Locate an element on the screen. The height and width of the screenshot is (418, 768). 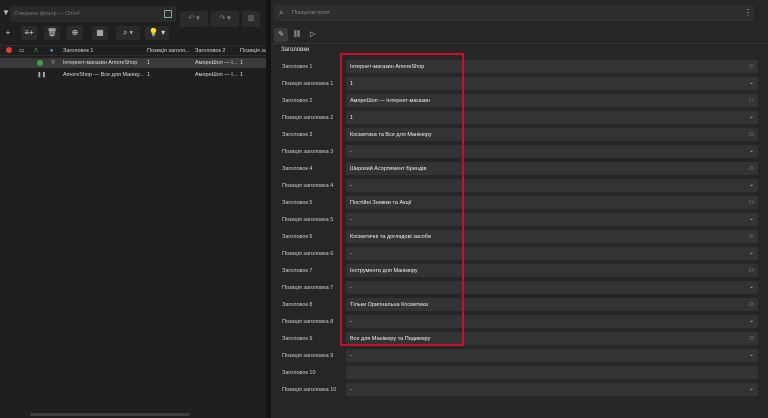
filter-input: Створити фільтр — Ctrl+F is located at coordinates (93, 14).